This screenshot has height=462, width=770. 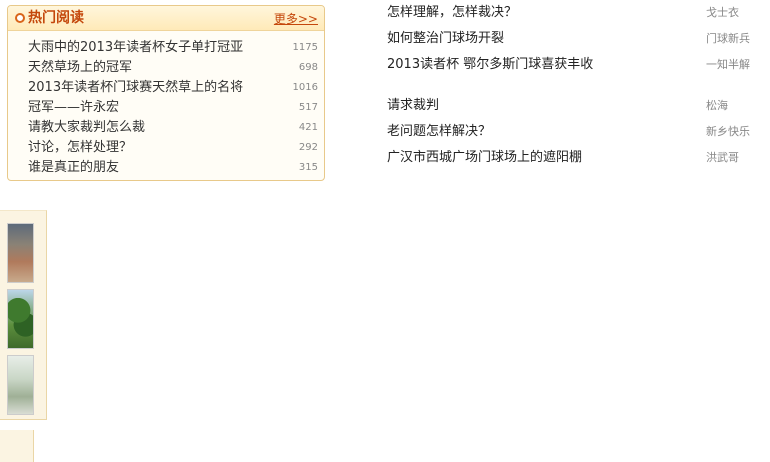 I want to click on topic-row: 2013读者杯 鄂尔多斯门球喜获丰收 一知半解, so click(x=574, y=65).